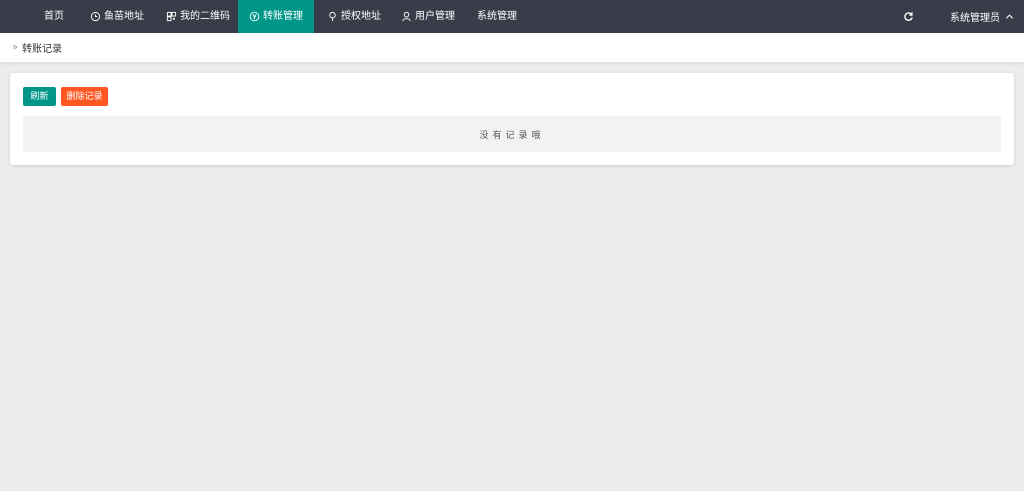  Describe the element at coordinates (435, 16) in the screenshot. I see `nav-item-label: 用户管理` at that location.